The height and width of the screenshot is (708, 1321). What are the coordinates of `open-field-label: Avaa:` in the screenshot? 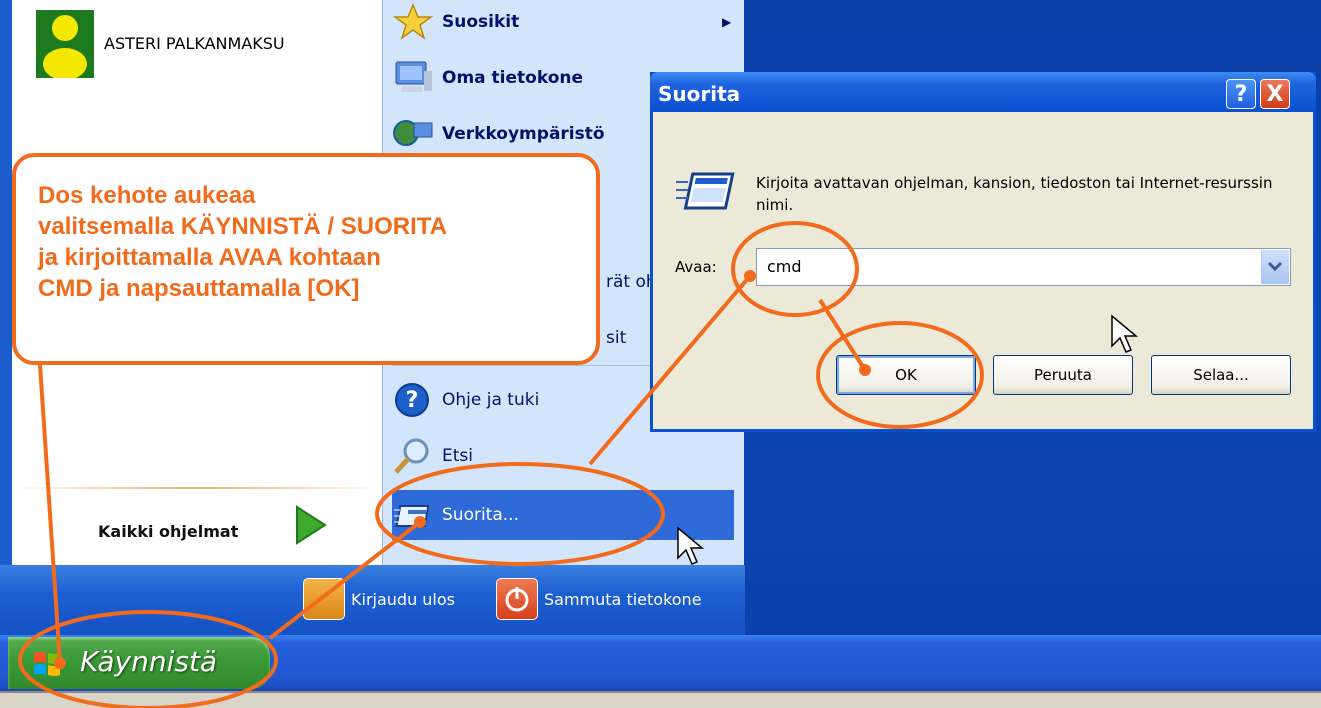 It's located at (696, 267).